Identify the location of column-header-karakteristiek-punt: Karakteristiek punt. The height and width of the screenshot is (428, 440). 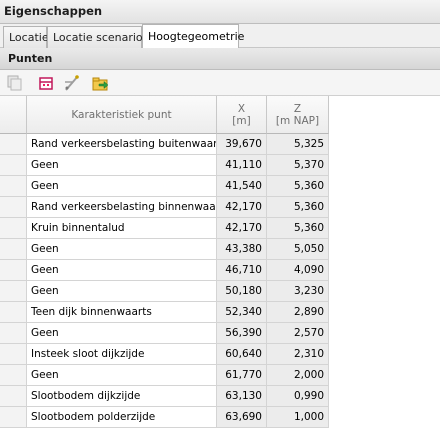
(122, 115).